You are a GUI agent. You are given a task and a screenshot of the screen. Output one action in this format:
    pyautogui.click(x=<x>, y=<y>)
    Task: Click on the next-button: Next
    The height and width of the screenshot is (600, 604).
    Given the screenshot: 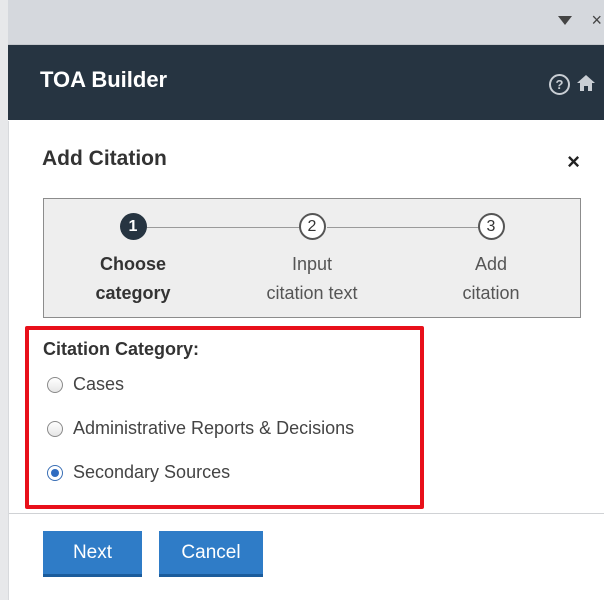 What is the action you would take?
    pyautogui.click(x=92, y=554)
    